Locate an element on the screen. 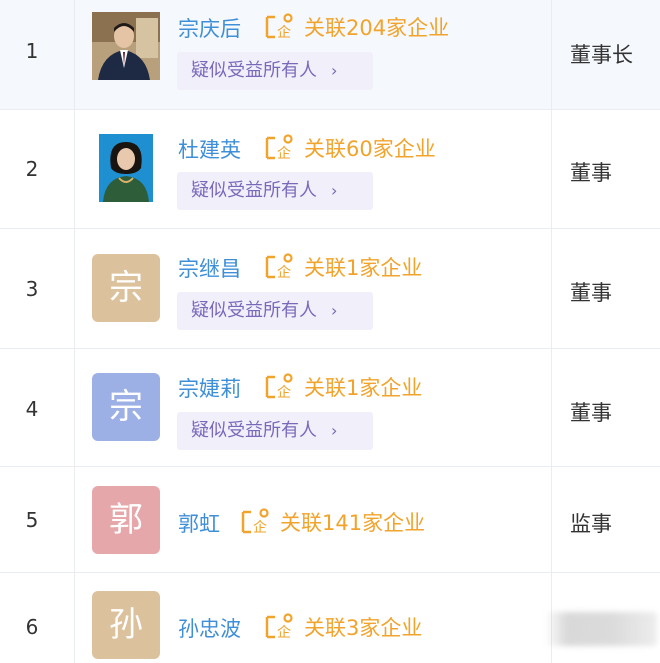 This screenshot has height=663, width=660. row-index: 1 is located at coordinates (32, 51).